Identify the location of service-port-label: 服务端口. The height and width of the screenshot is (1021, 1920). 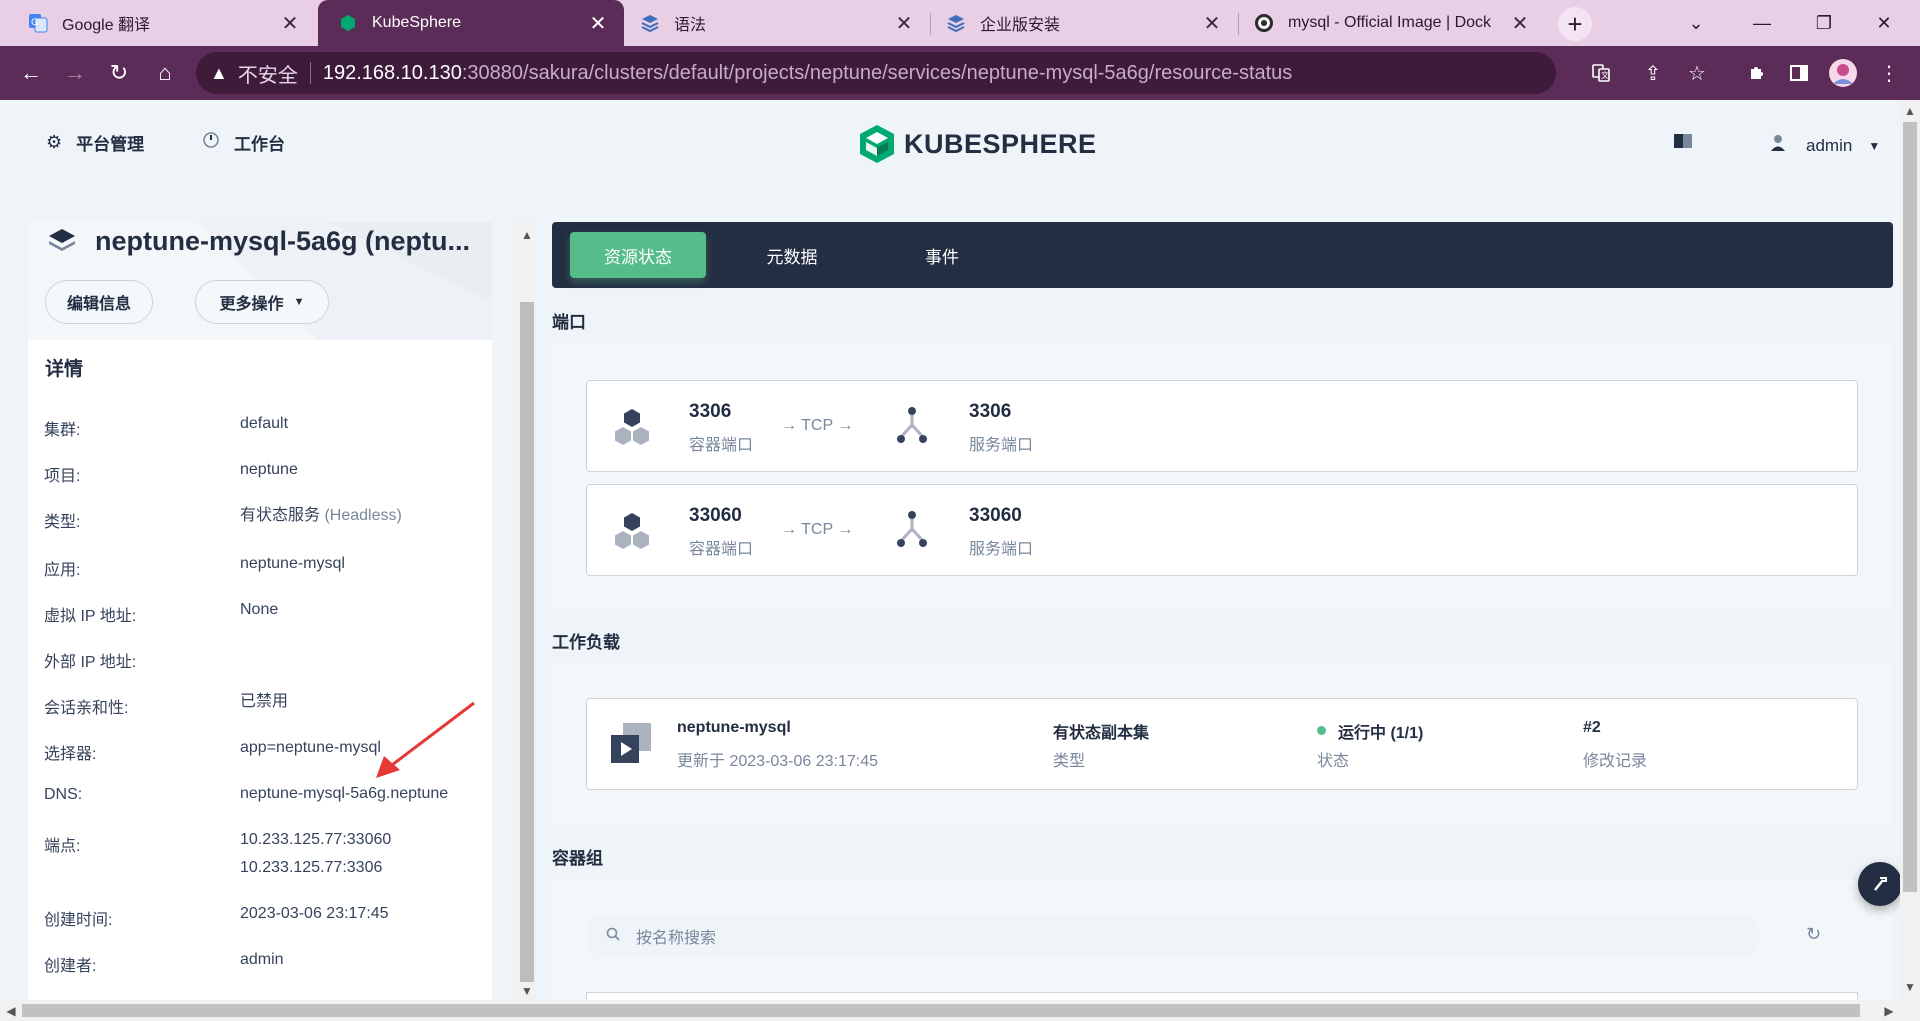
(1001, 445).